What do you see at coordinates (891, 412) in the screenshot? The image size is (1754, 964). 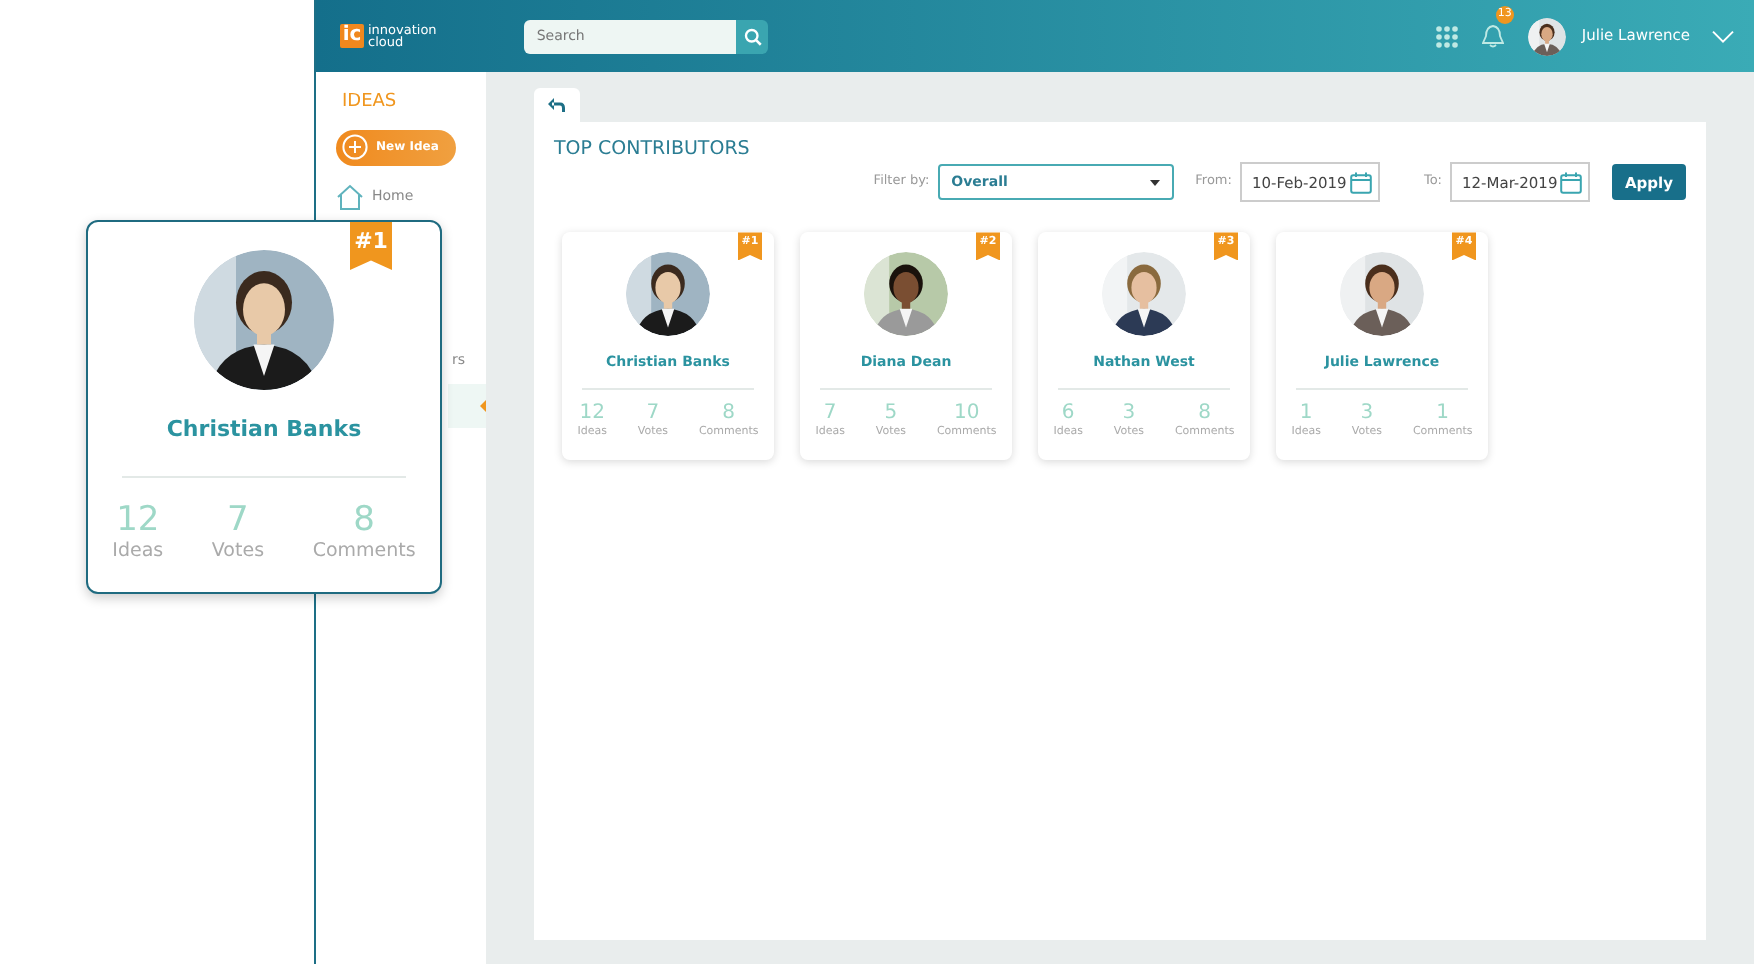 I see `stat-value: 5` at bounding box center [891, 412].